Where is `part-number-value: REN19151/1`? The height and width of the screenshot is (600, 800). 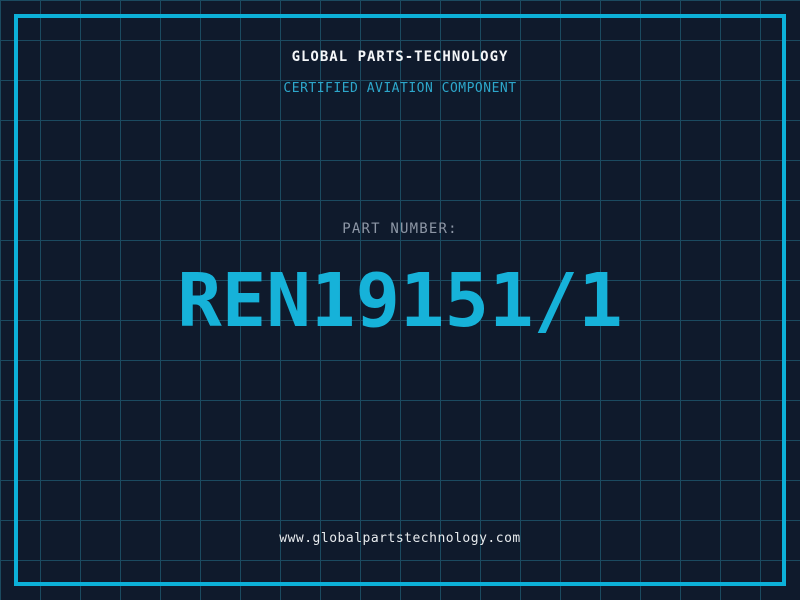
part-number-value: REN19151/1 is located at coordinates (400, 301).